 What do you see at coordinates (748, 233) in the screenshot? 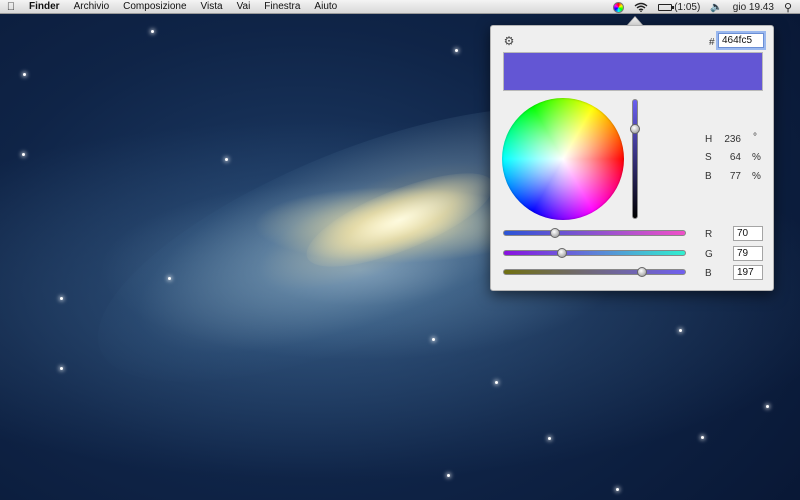
I see `red-input` at bounding box center [748, 233].